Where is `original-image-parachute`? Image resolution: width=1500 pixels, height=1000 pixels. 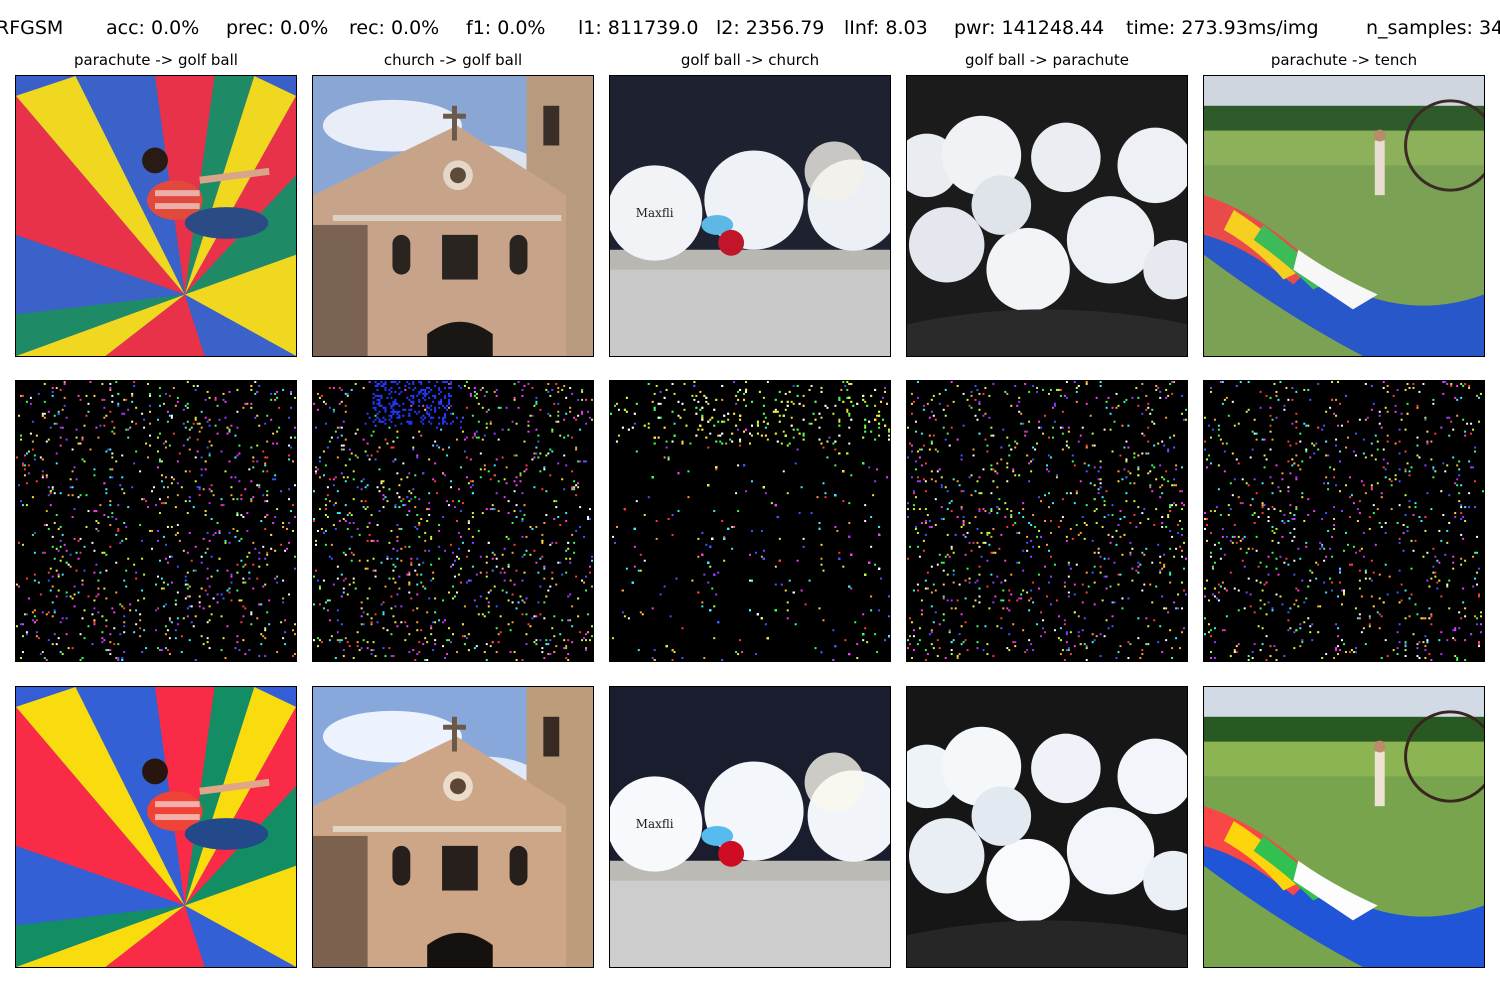
original-image-parachute is located at coordinates (156, 216).